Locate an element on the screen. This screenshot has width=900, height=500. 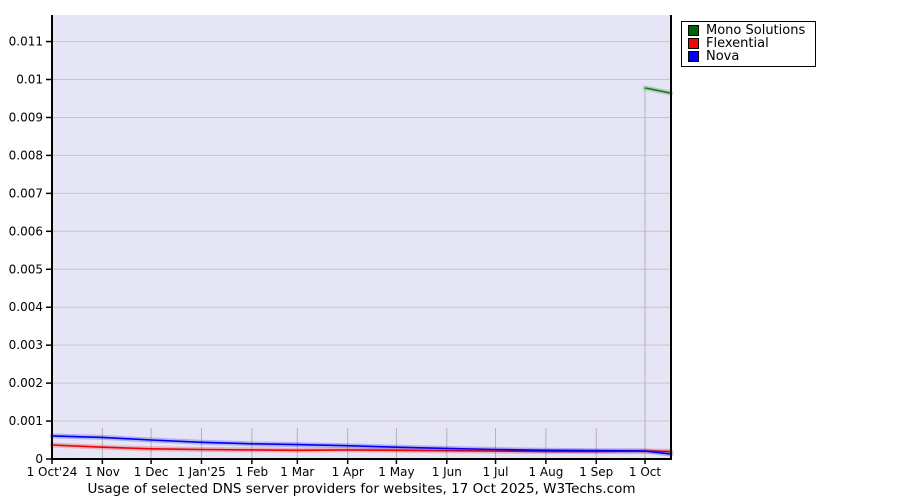
y-tick-label: 0.002 is located at coordinates (26, 383).